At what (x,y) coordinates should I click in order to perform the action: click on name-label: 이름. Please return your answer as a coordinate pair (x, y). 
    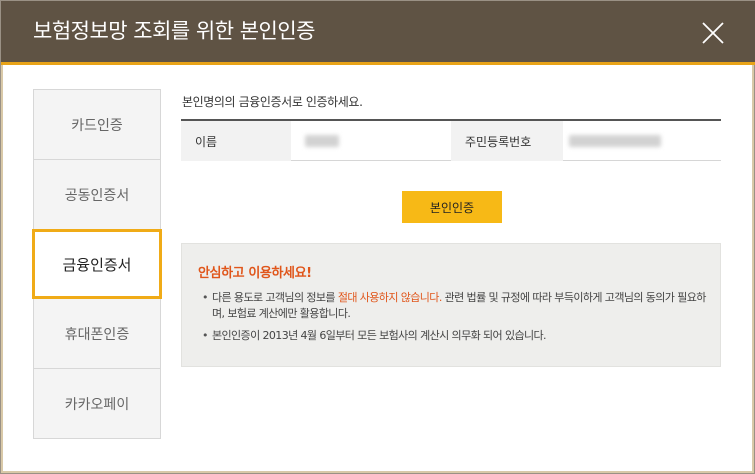
    Looking at the image, I should click on (236, 141).